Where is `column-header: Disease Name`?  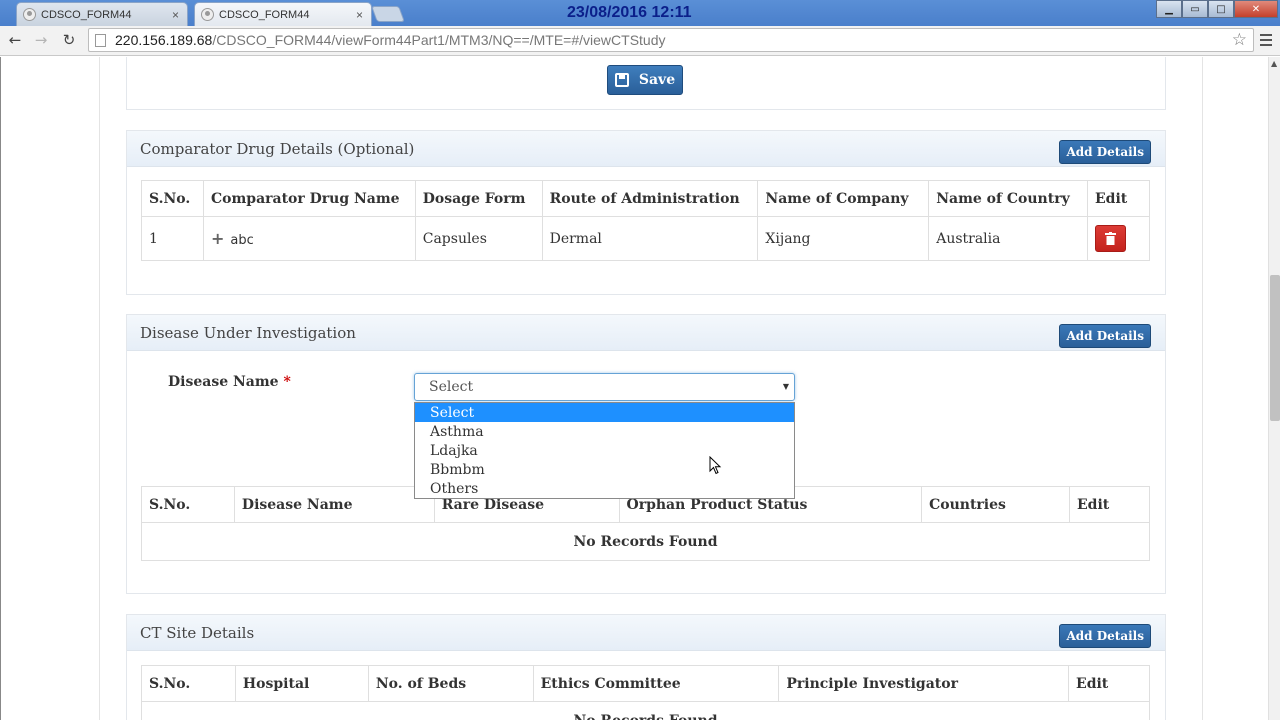 column-header: Disease Name is located at coordinates (334, 504).